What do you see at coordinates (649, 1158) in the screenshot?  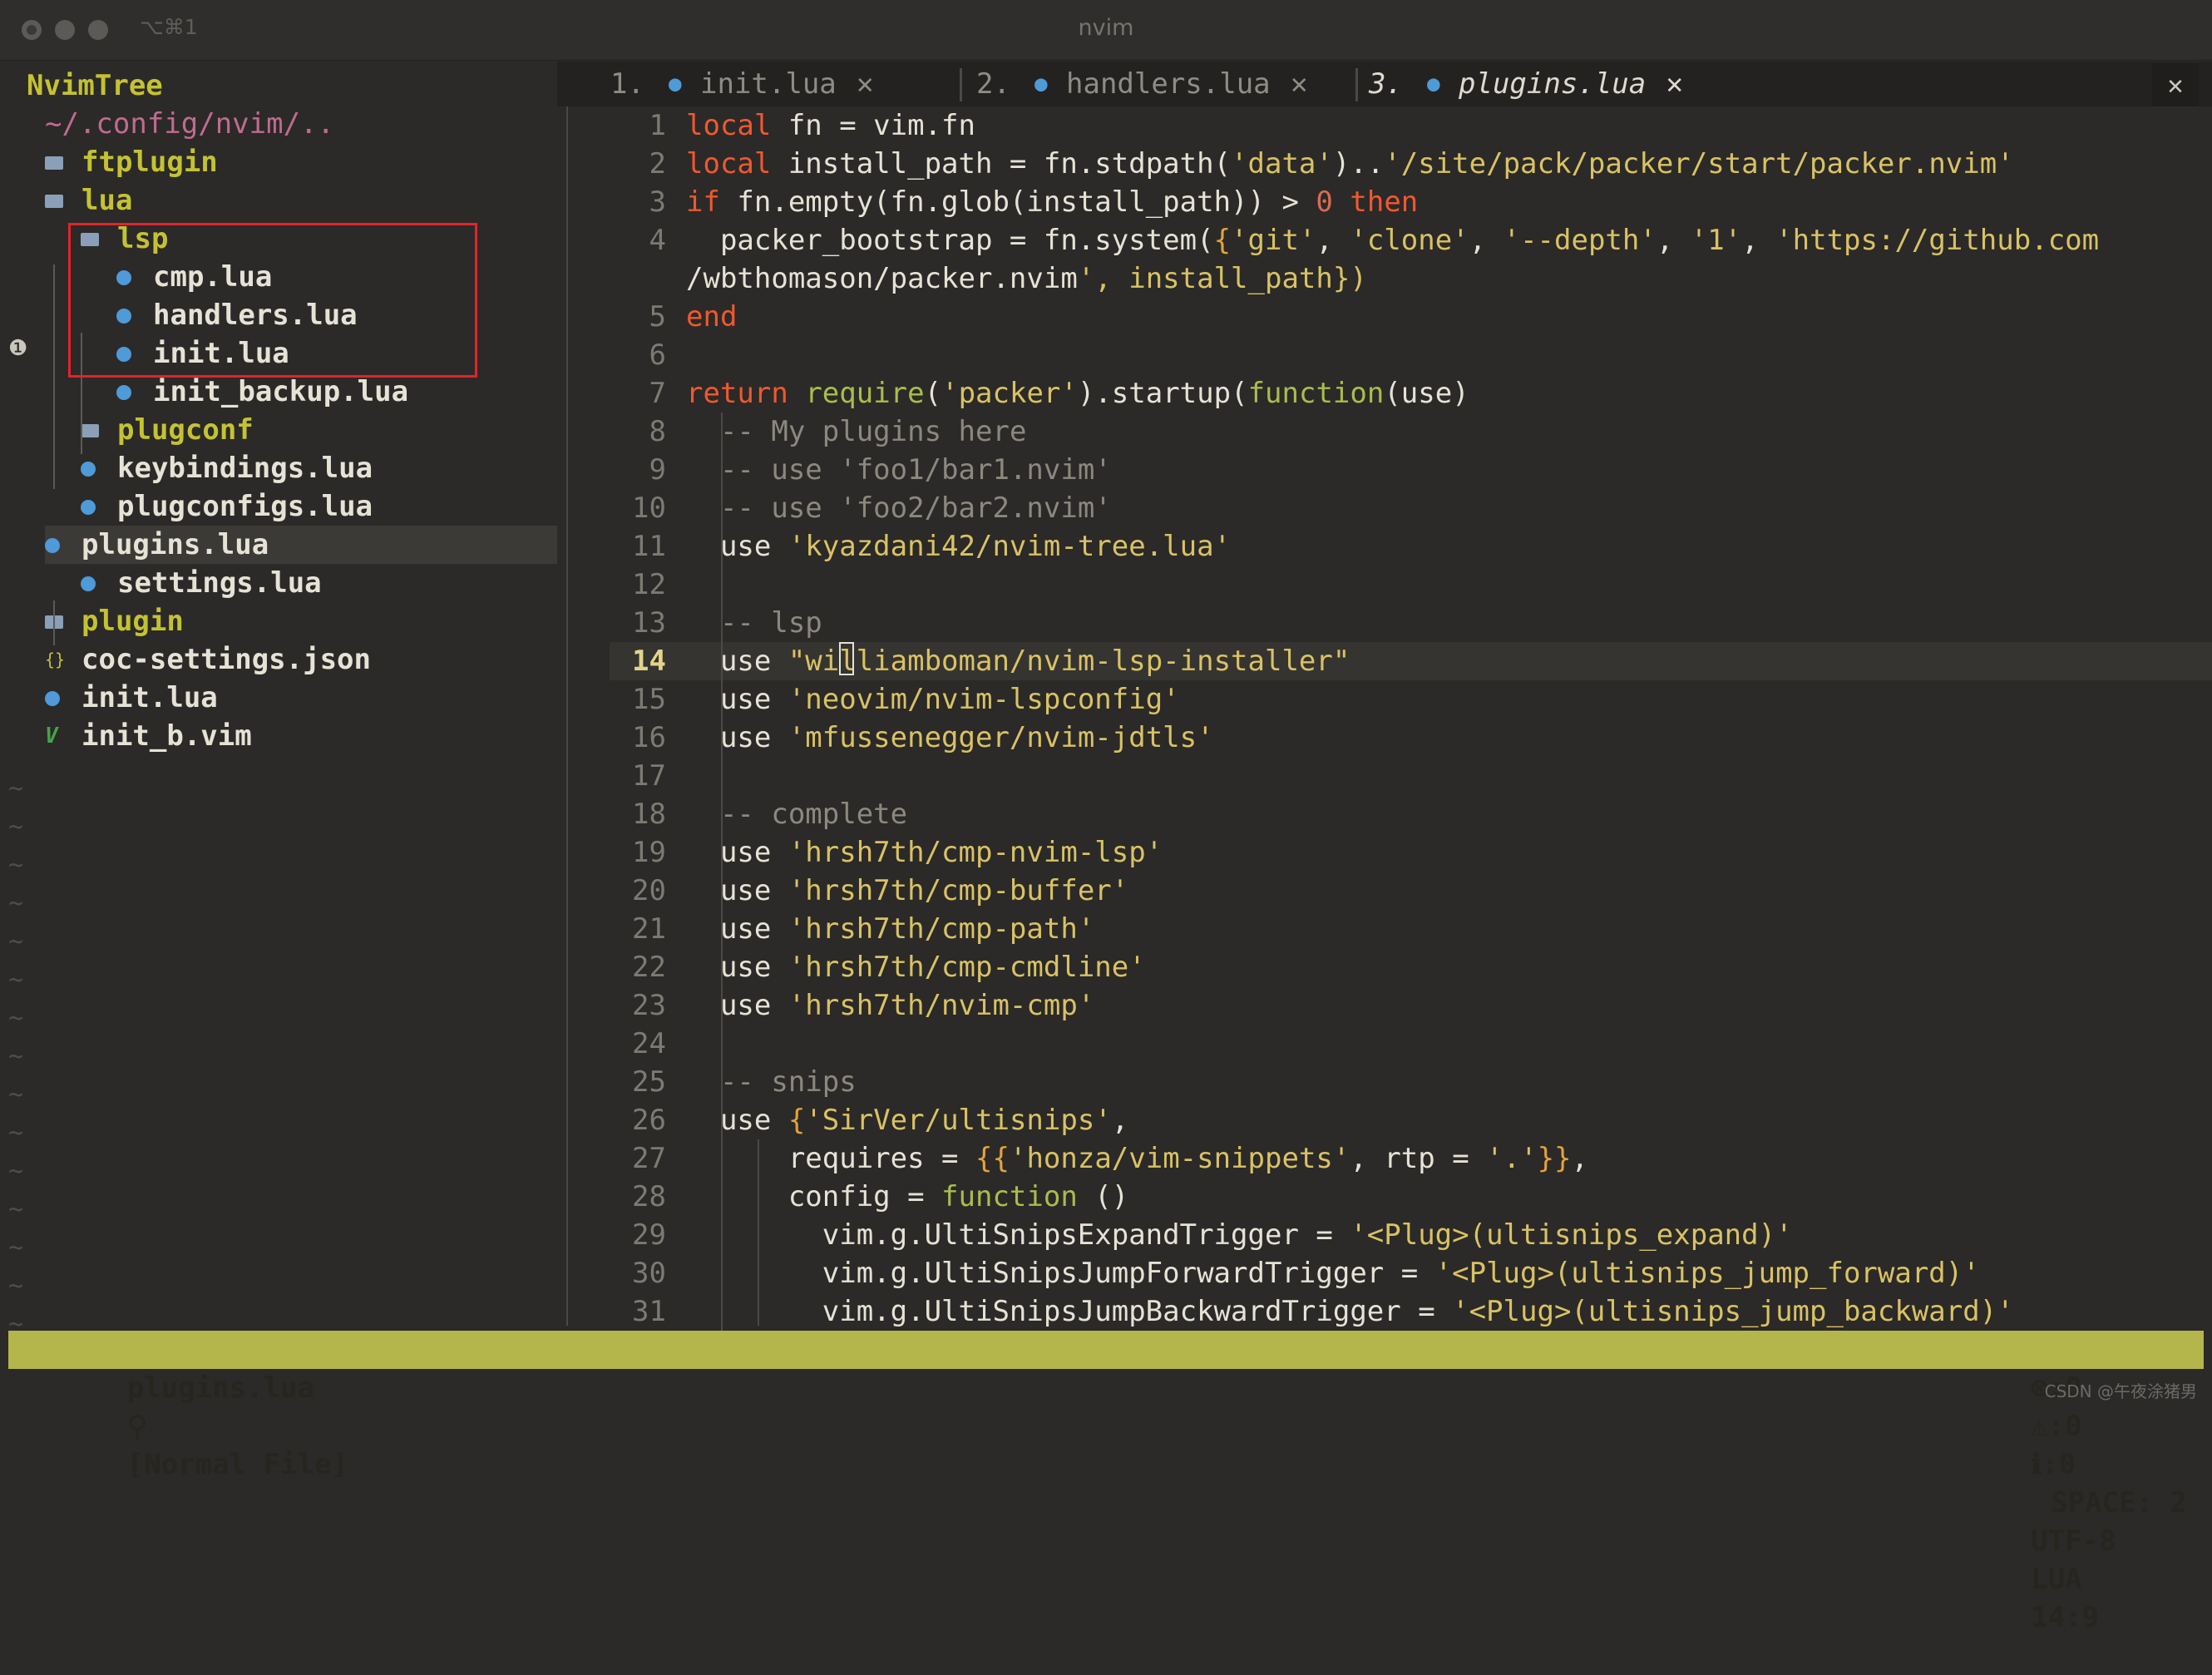 I see `line-number: 27` at bounding box center [649, 1158].